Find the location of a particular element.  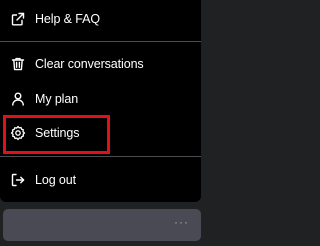

menu-item-log-out: Log out is located at coordinates (100, 180).